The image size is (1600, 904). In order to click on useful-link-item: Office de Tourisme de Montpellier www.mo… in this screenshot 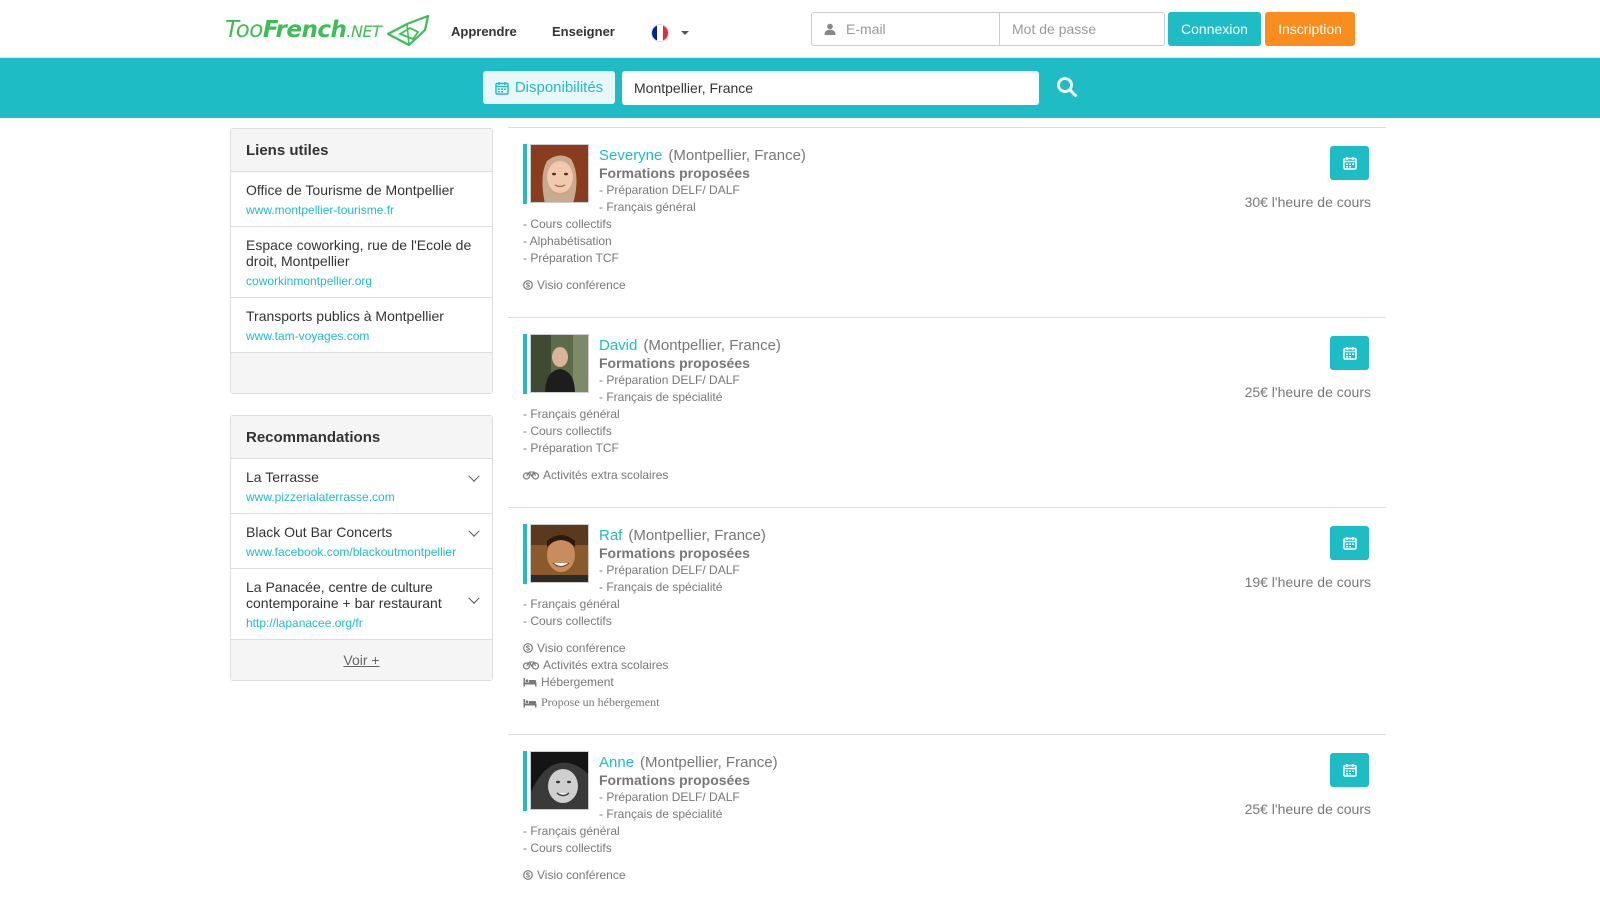, I will do `click(361, 199)`.